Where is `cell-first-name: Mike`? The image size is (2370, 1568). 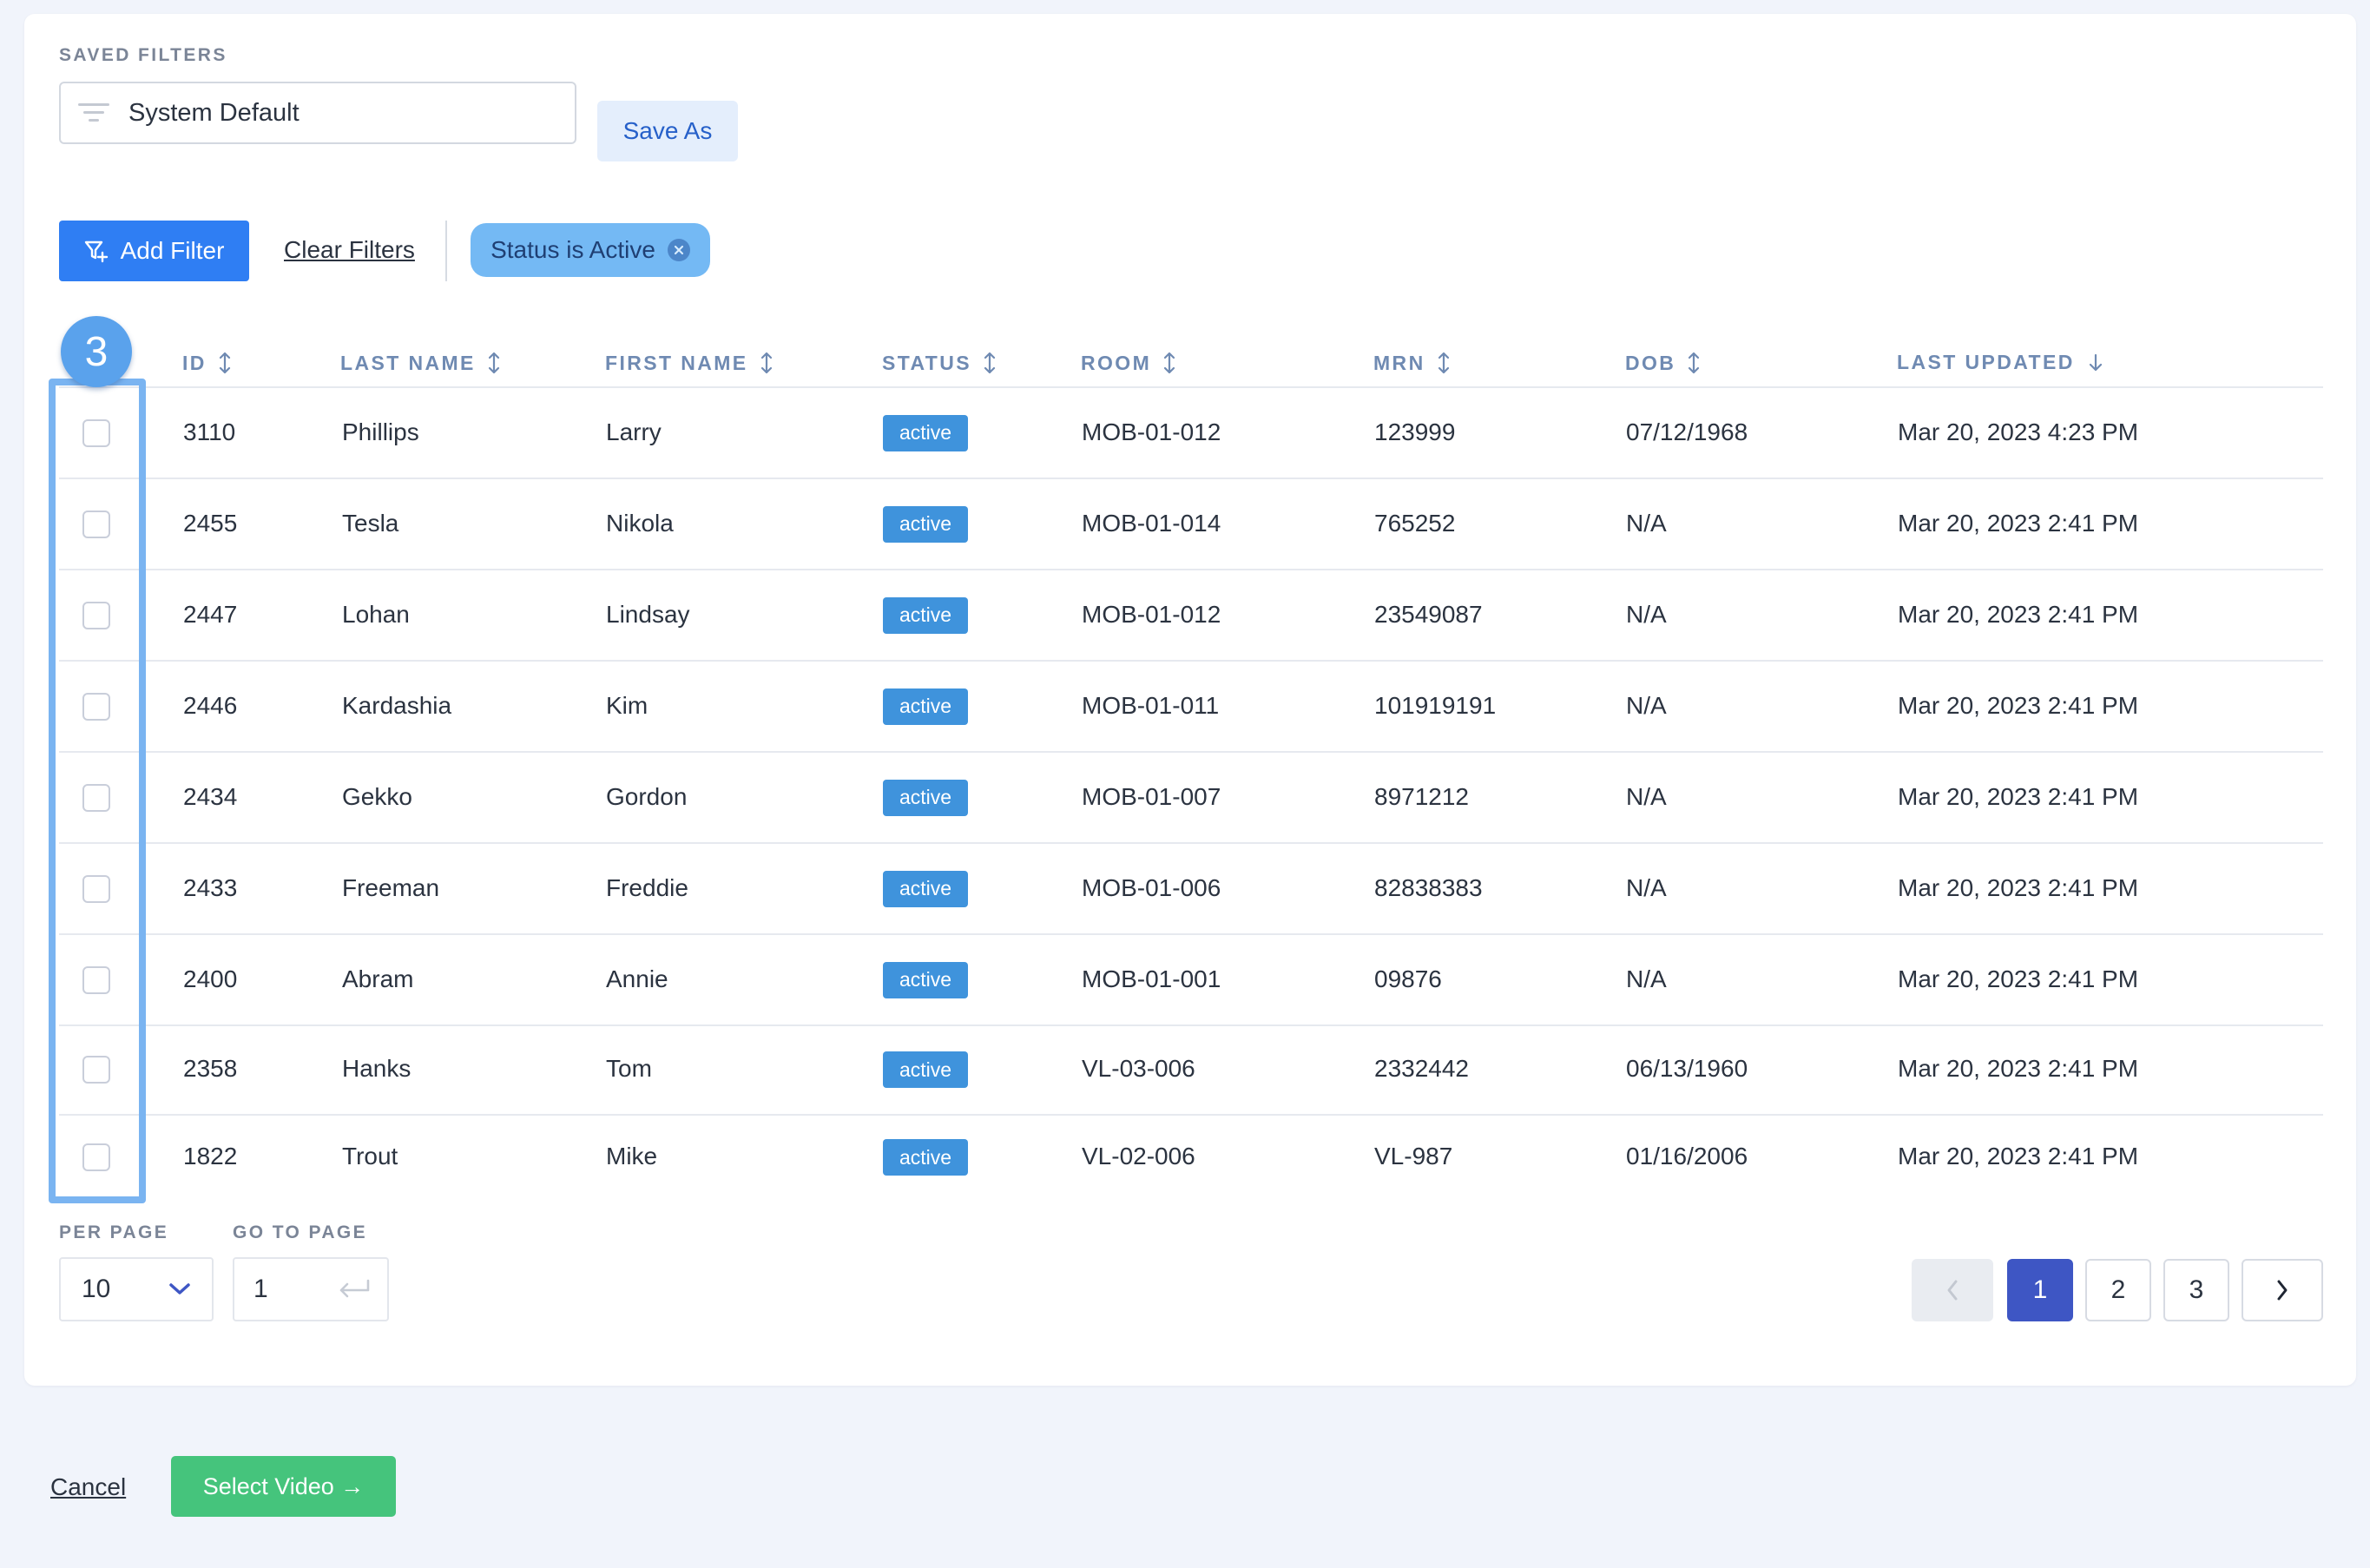 cell-first-name: Mike is located at coordinates (632, 1156).